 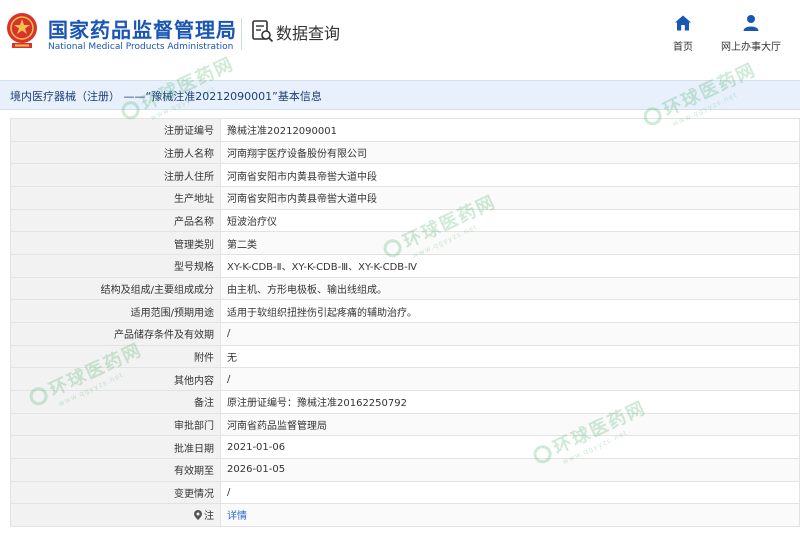 I want to click on field-value: 第二类, so click(x=510, y=243).